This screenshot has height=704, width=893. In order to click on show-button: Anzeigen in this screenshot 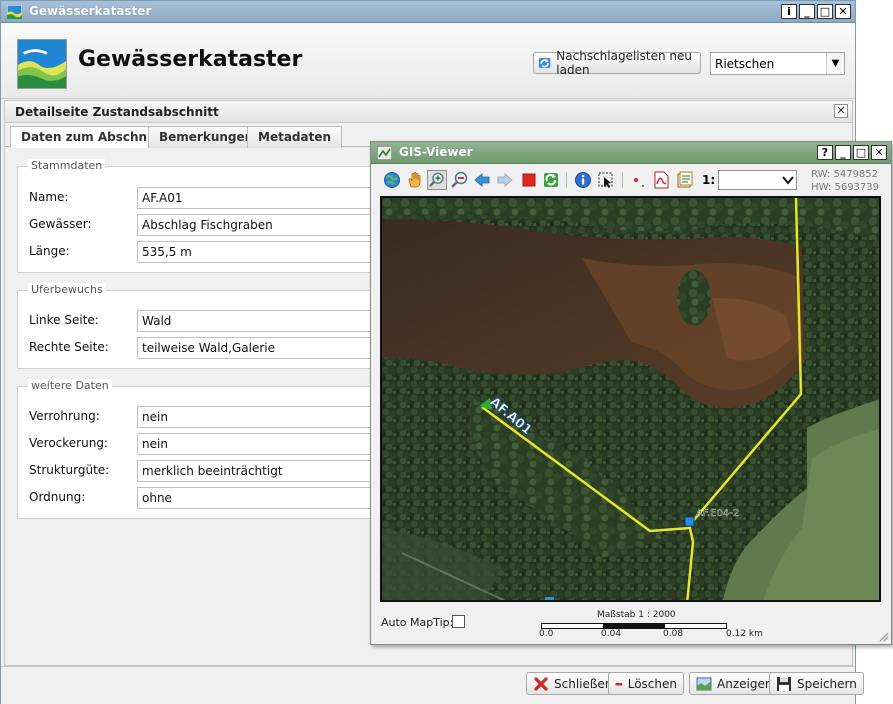, I will do `click(734, 683)`.